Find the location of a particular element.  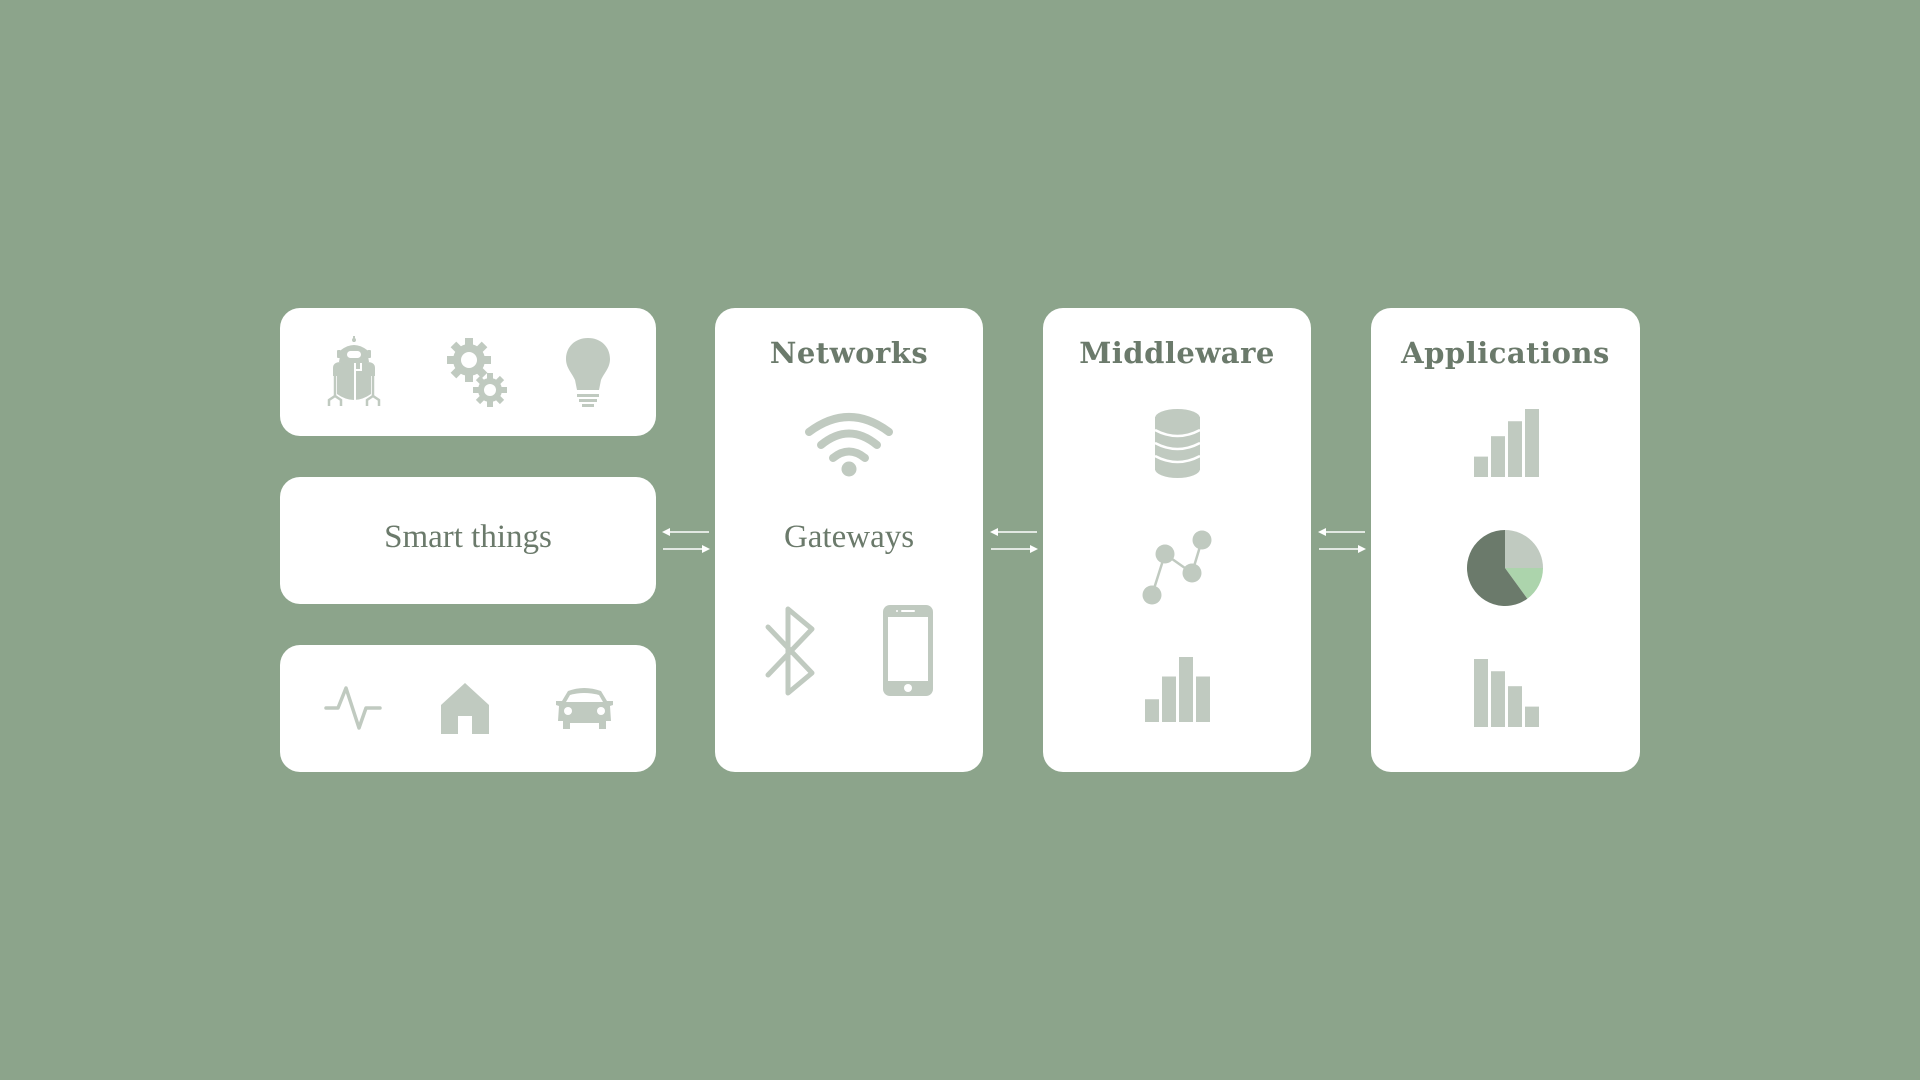

wifi-icon is located at coordinates (849, 445).